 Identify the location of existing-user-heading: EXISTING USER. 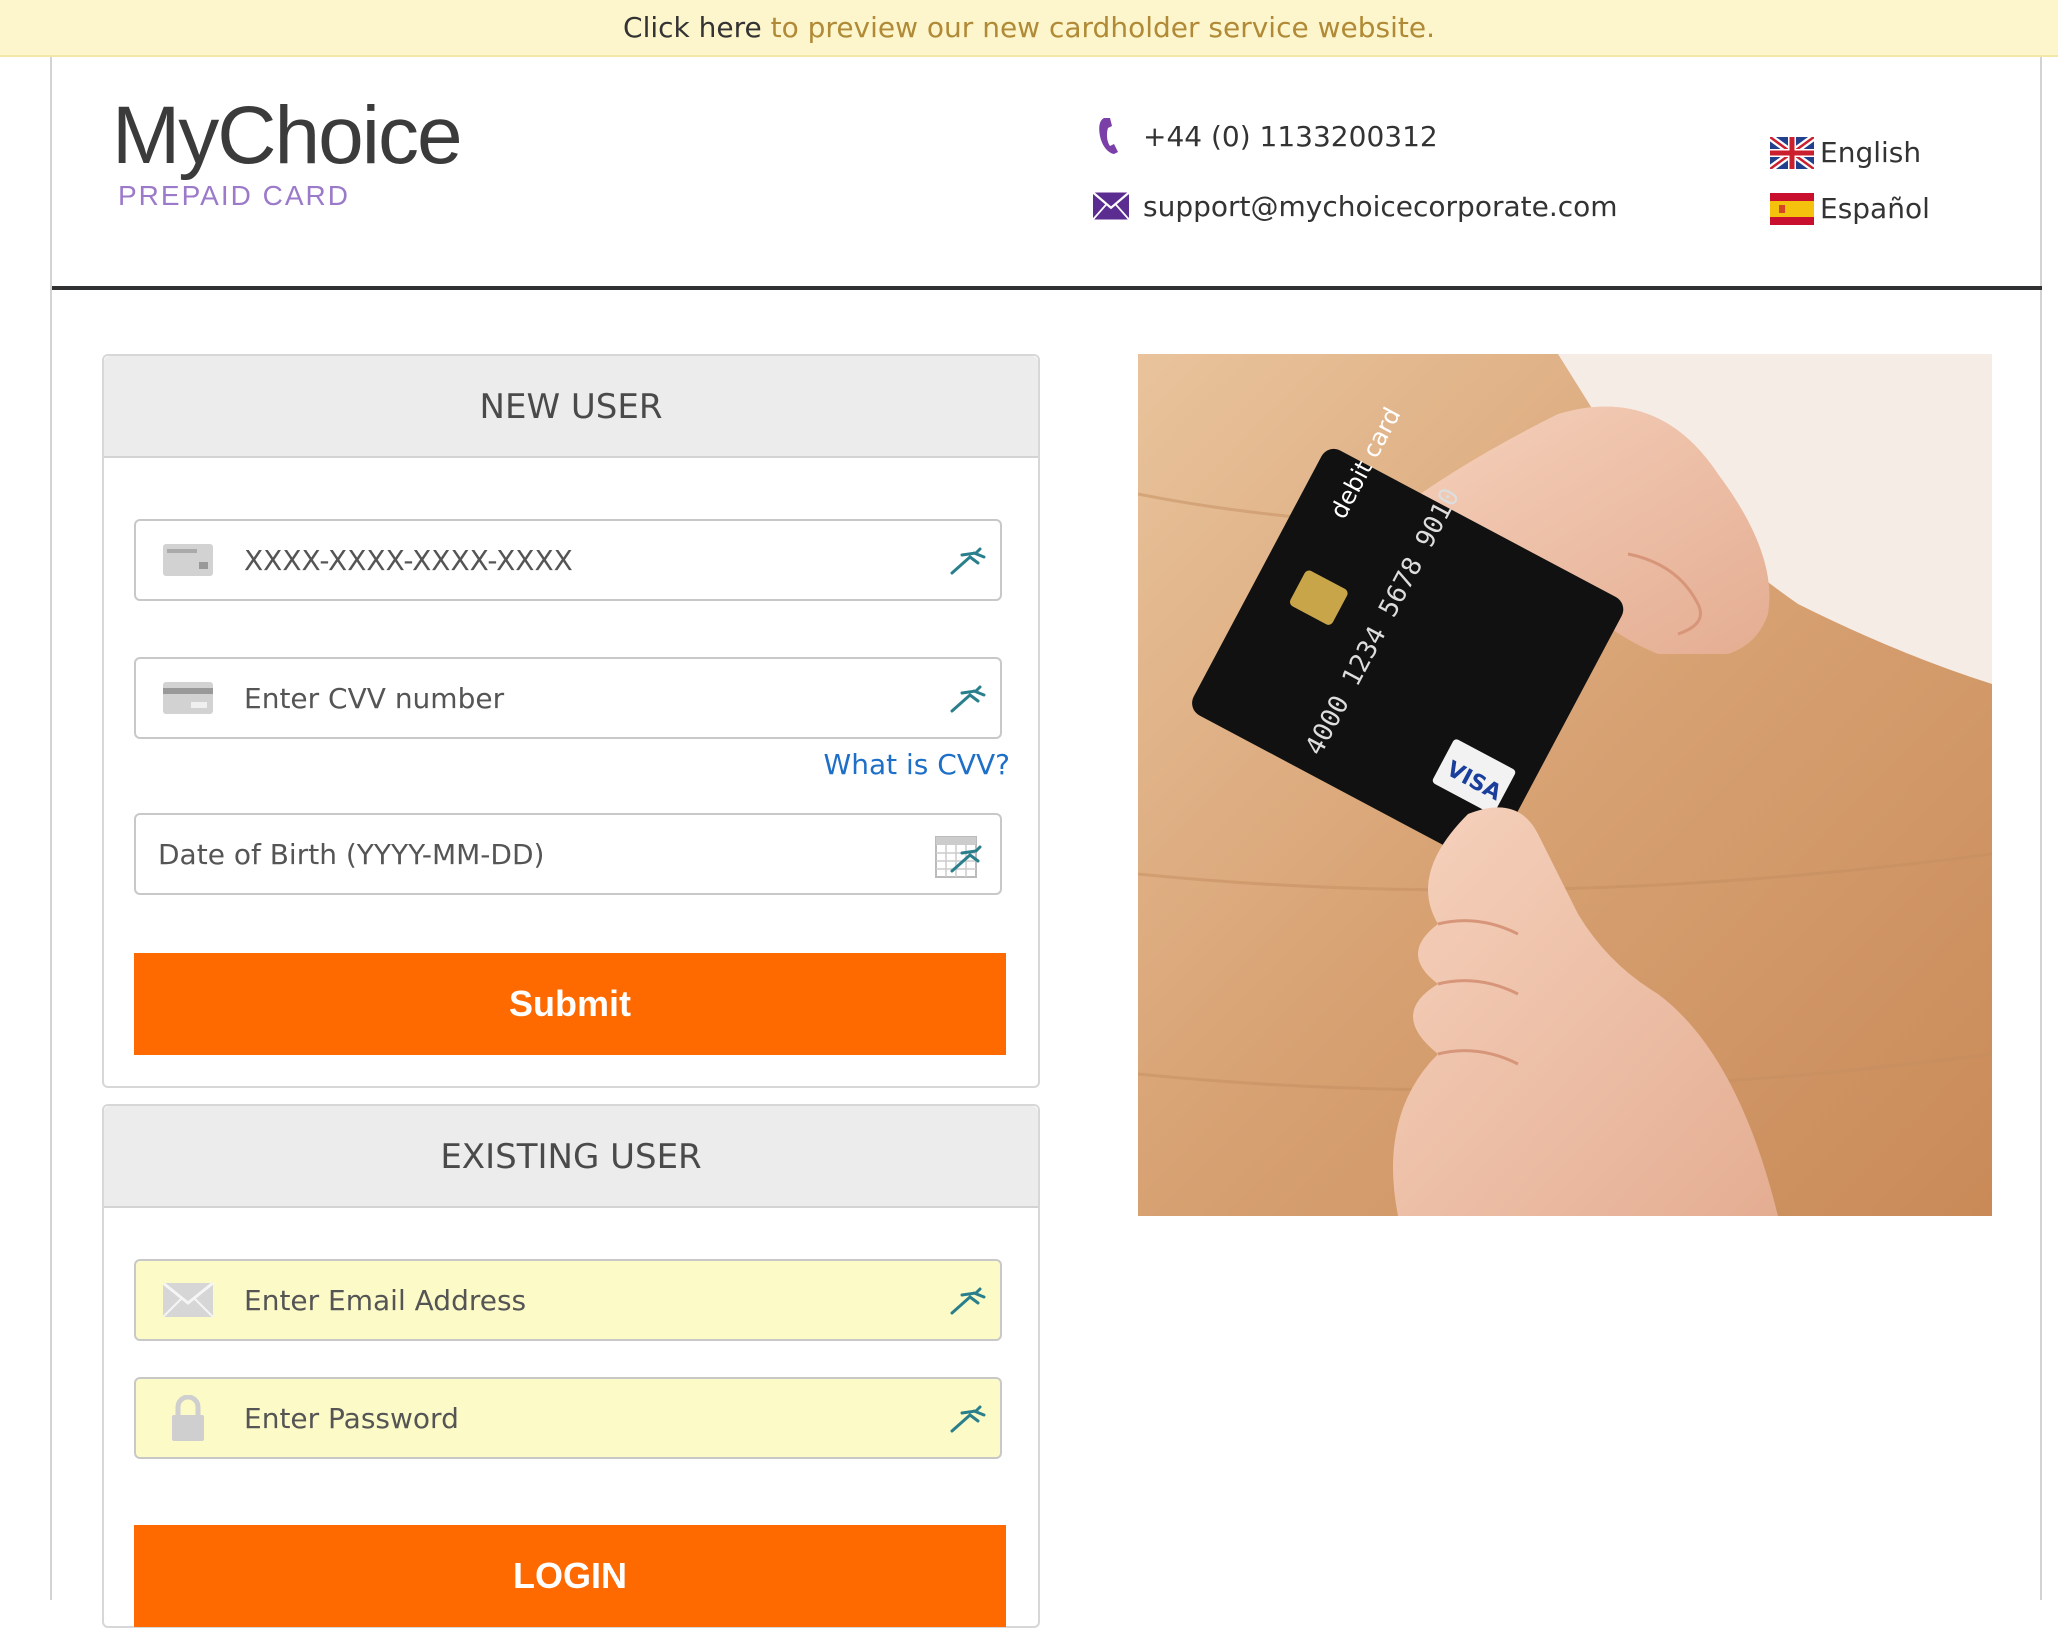
(571, 1157).